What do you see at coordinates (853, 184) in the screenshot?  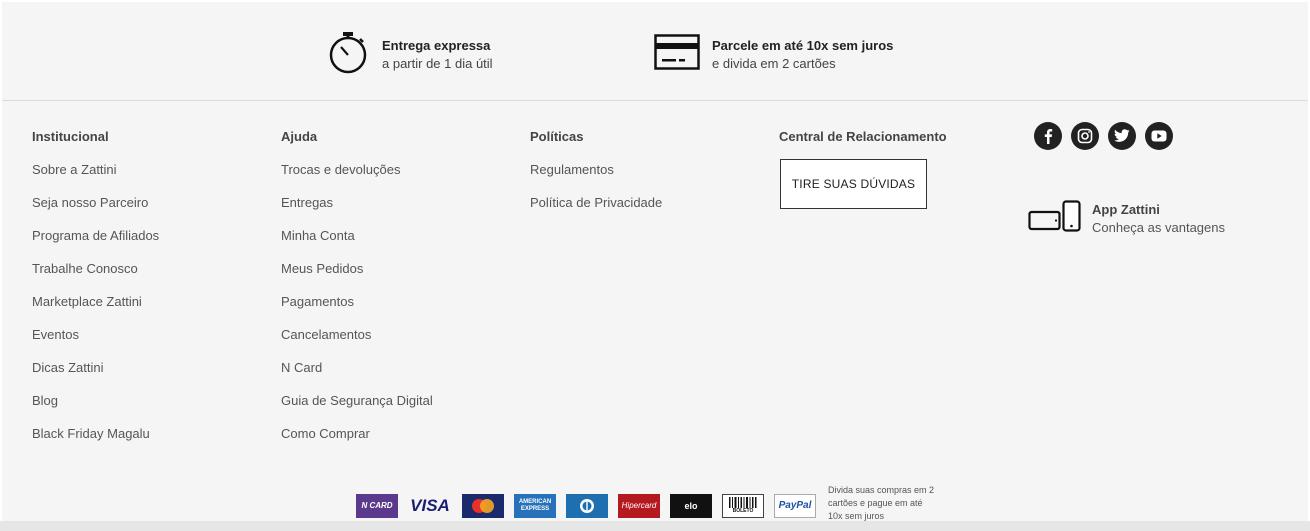 I see `tire-suas-duvidas-button: TIRE SUAS DÚVIDAS` at bounding box center [853, 184].